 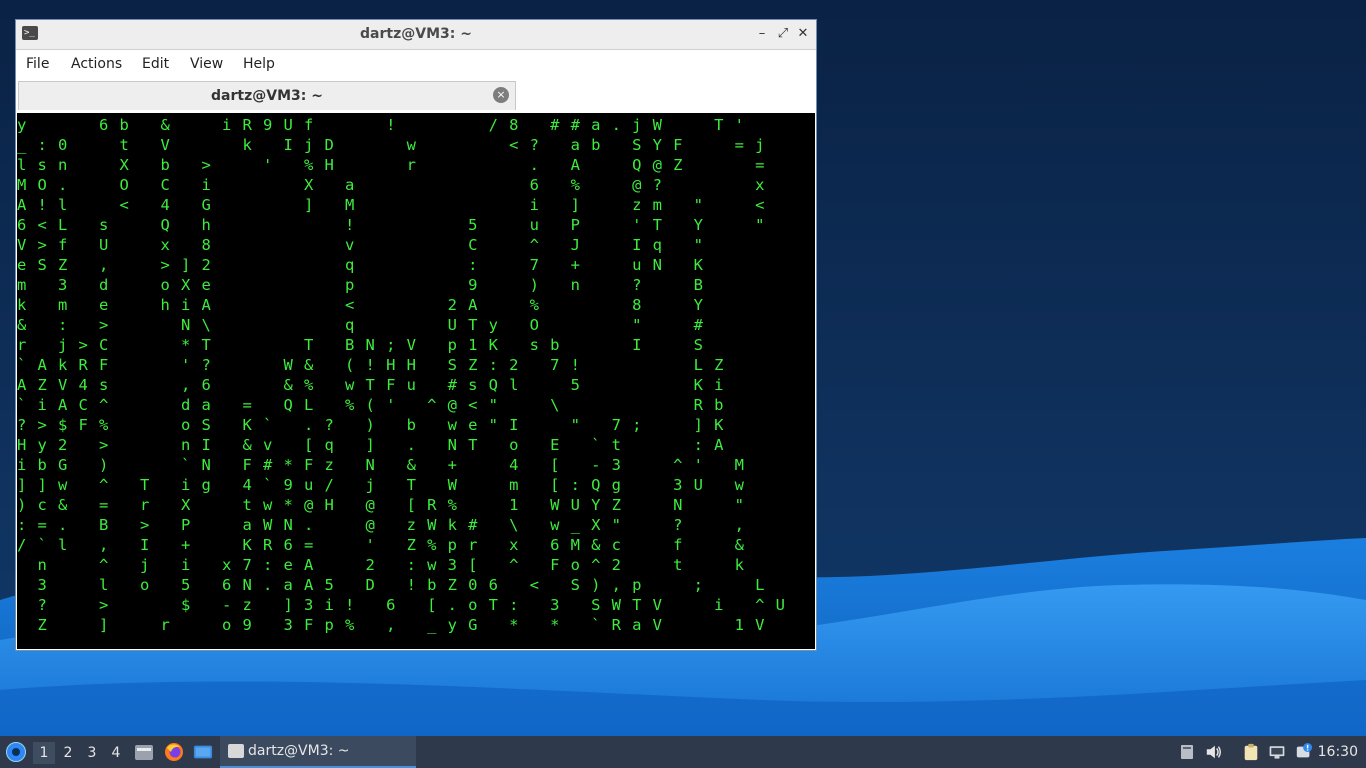 What do you see at coordinates (1251, 752) in the screenshot?
I see `clipboard-icon` at bounding box center [1251, 752].